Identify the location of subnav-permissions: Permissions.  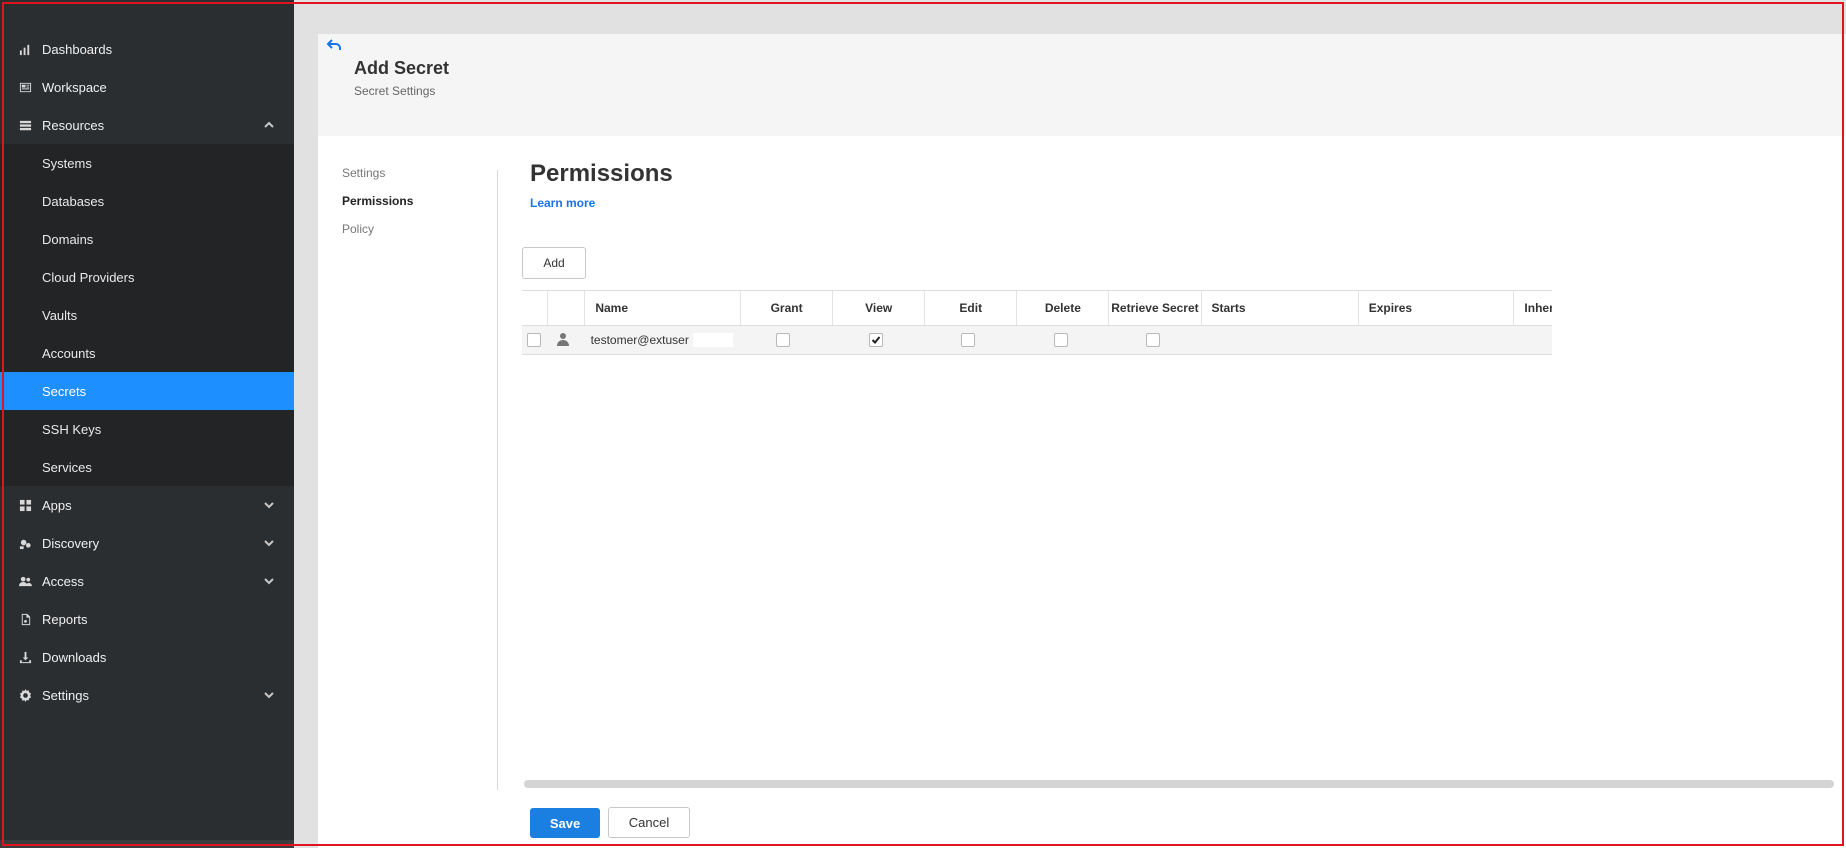
(422, 208).